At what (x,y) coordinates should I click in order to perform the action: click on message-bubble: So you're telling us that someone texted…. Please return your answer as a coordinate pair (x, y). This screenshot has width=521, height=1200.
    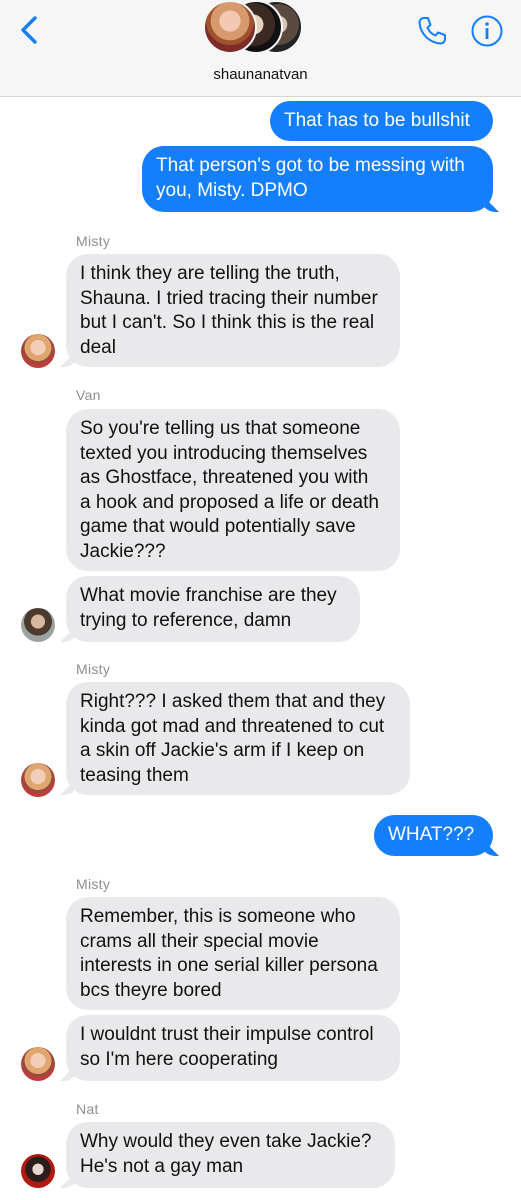
    Looking at the image, I should click on (233, 490).